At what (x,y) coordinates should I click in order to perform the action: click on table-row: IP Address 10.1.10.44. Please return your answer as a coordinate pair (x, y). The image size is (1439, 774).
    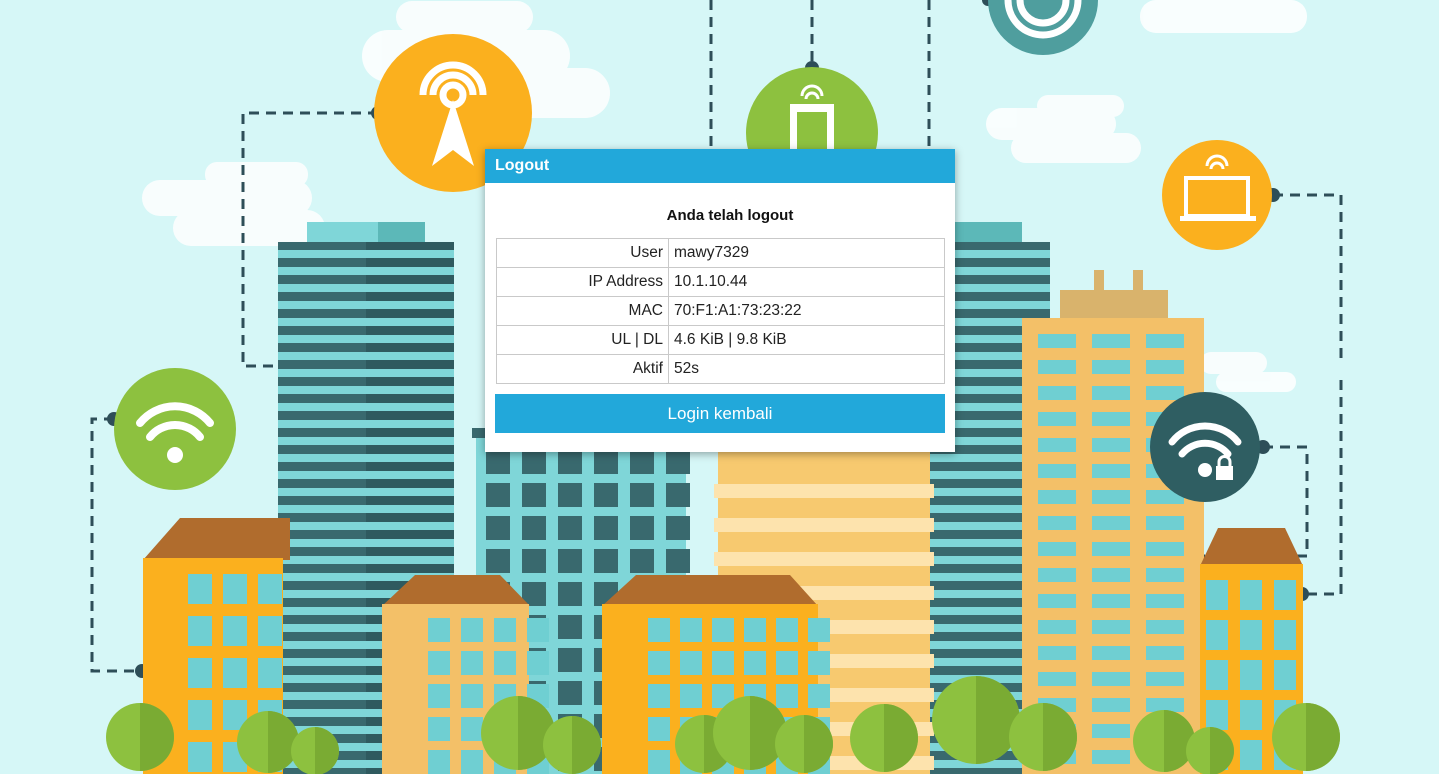
    Looking at the image, I should click on (720, 282).